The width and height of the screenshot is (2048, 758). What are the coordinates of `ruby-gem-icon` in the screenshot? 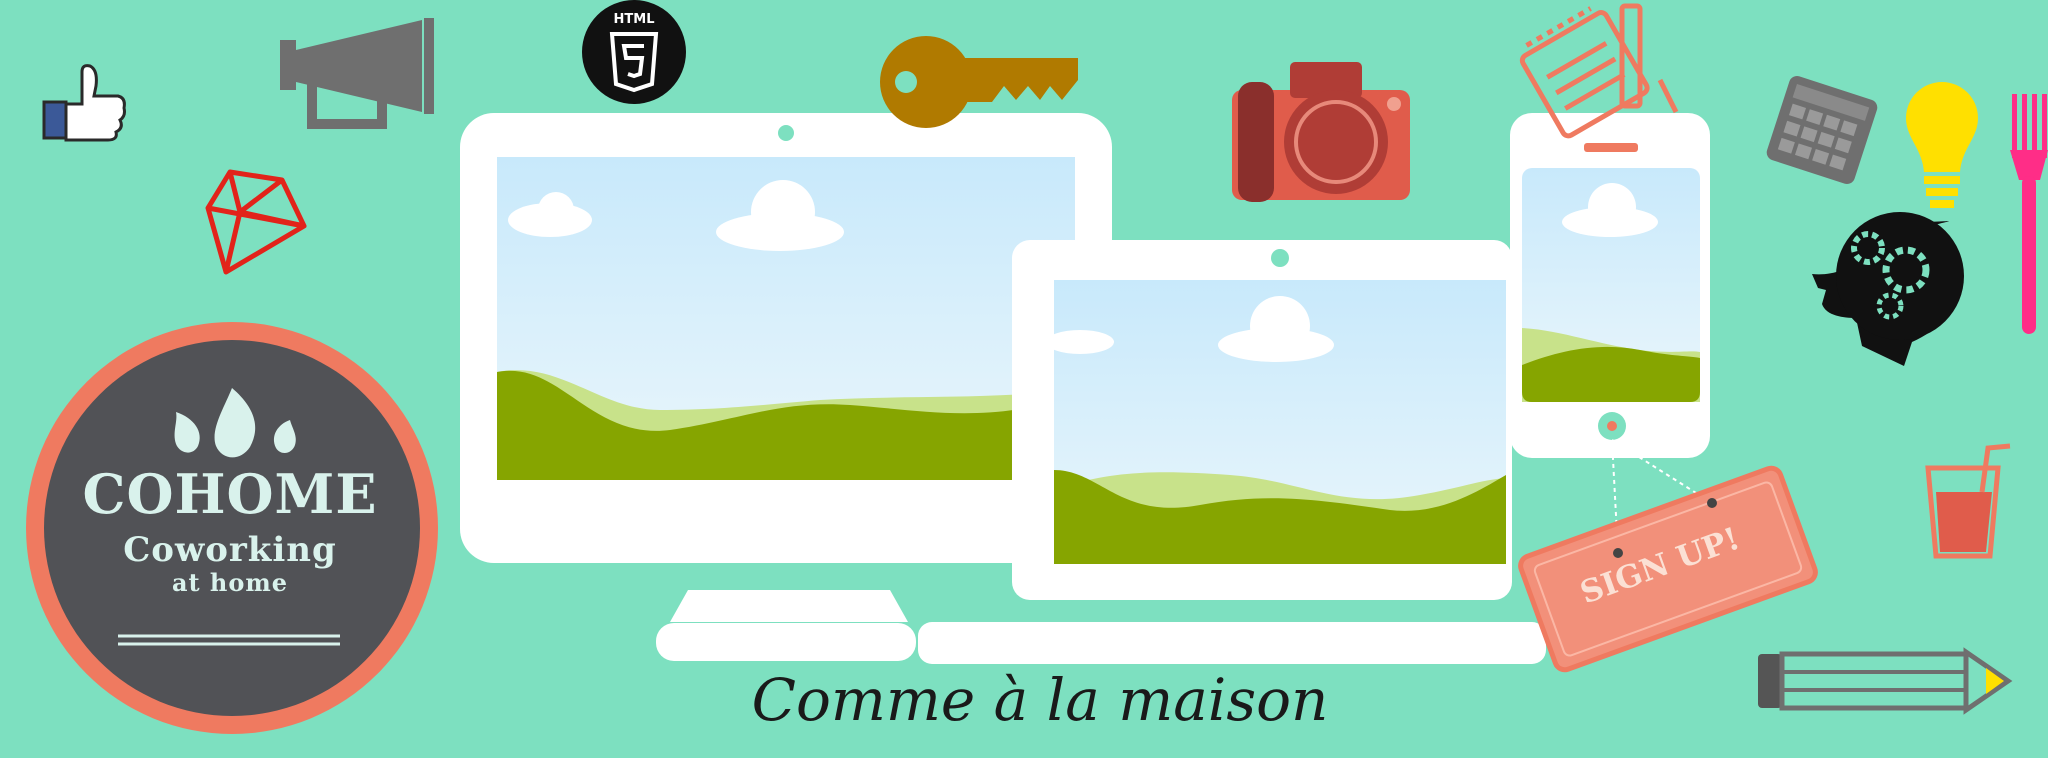 It's located at (256, 222).